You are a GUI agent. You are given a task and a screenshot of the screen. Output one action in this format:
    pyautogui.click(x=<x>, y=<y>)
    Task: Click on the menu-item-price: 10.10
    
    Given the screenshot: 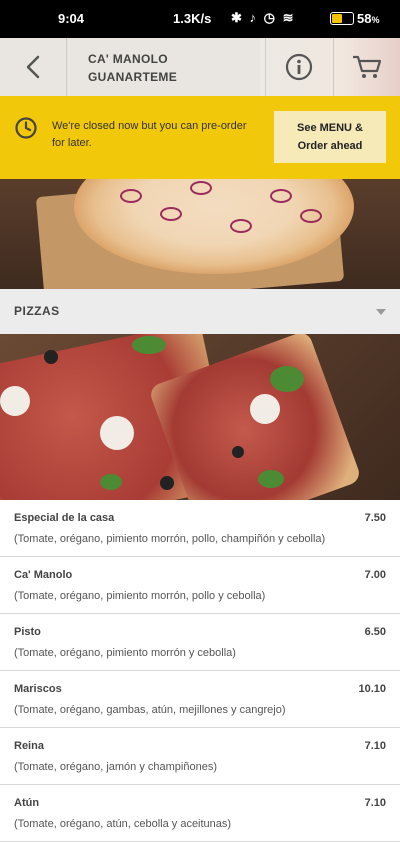 What is the action you would take?
    pyautogui.click(x=372, y=689)
    